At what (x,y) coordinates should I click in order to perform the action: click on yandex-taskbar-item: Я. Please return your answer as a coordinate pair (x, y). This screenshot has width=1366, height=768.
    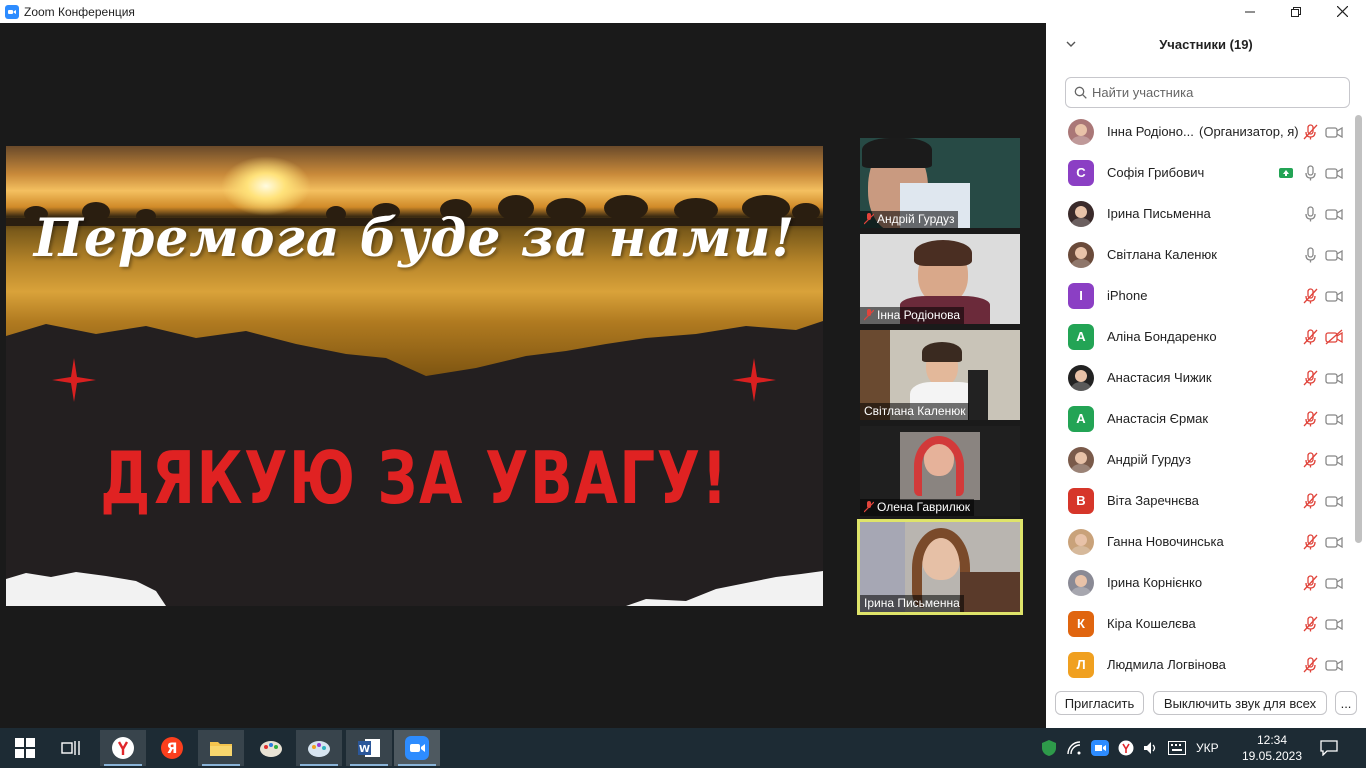
    Looking at the image, I should click on (172, 748).